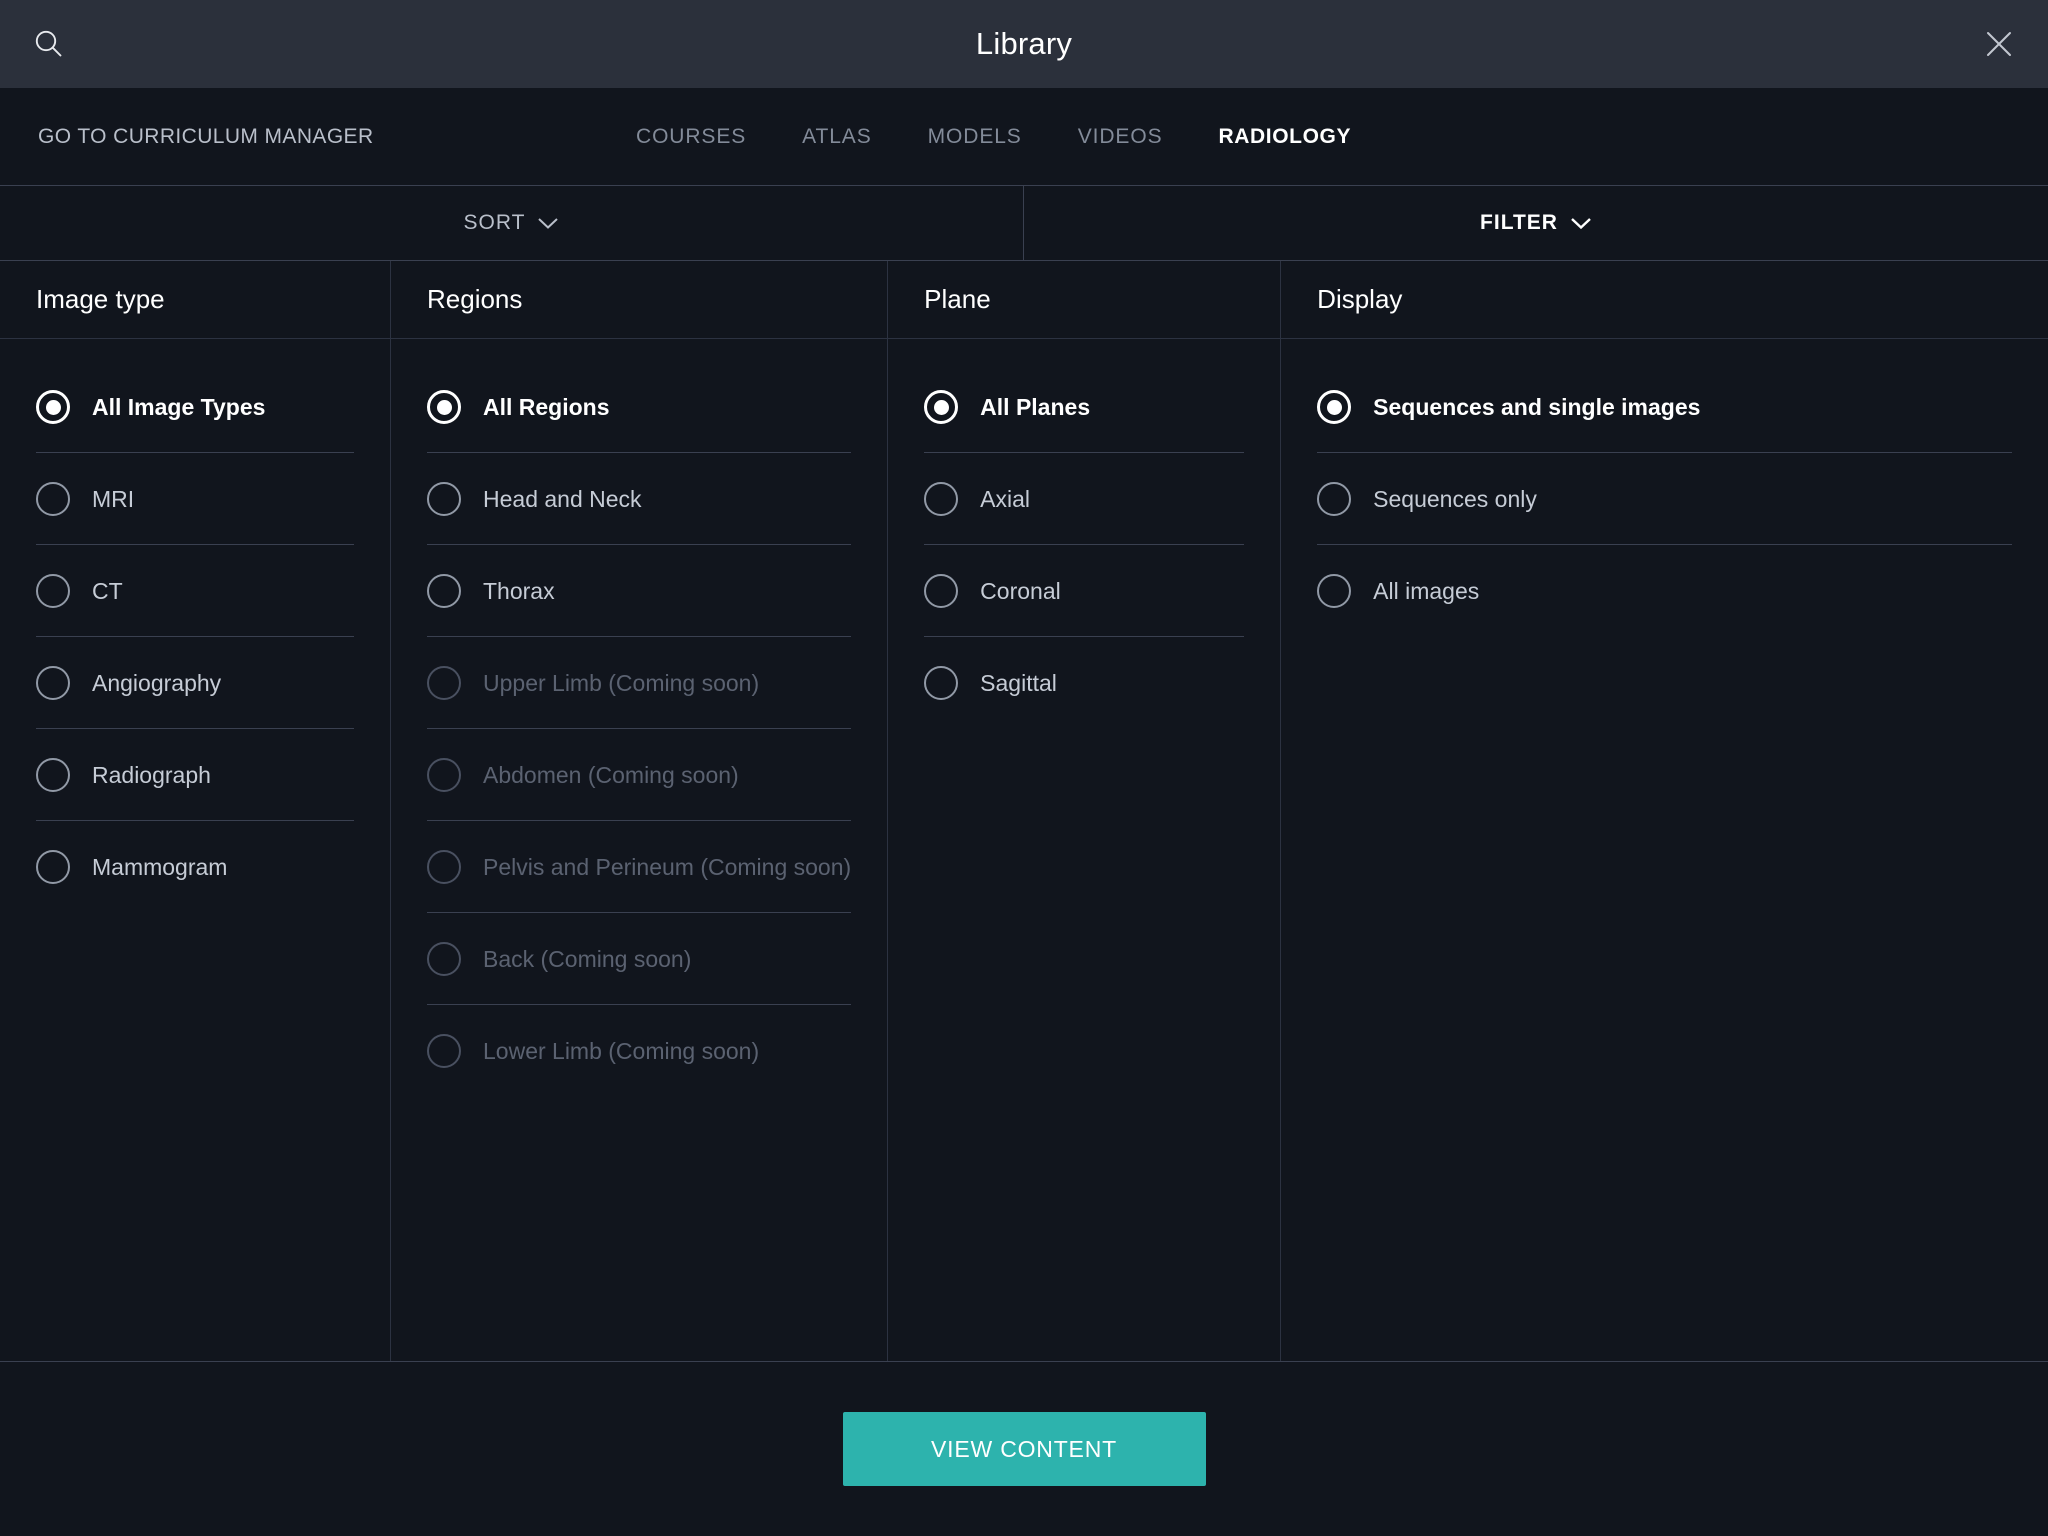 This screenshot has width=2048, height=1536. I want to click on column-header: Display, so click(1664, 300).